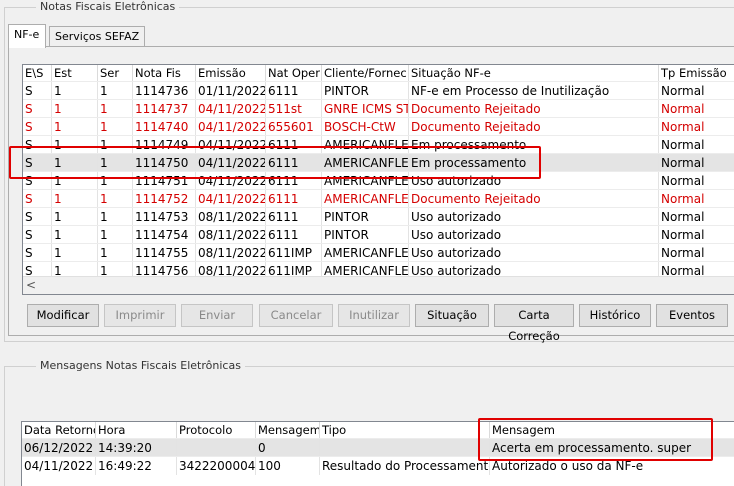  What do you see at coordinates (136, 448) in the screenshot?
I see `messages-table-cell-col-hora: 14:39:20` at bounding box center [136, 448].